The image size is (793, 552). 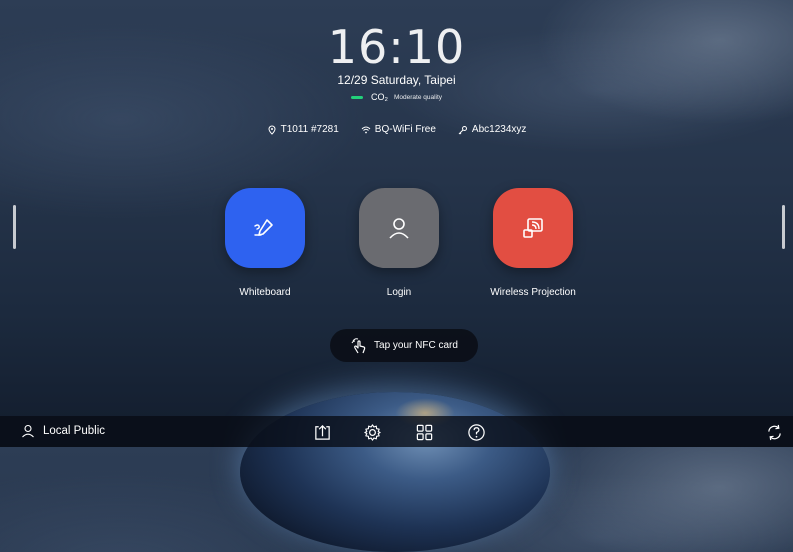 I want to click on pen-icon, so click(x=263, y=227).